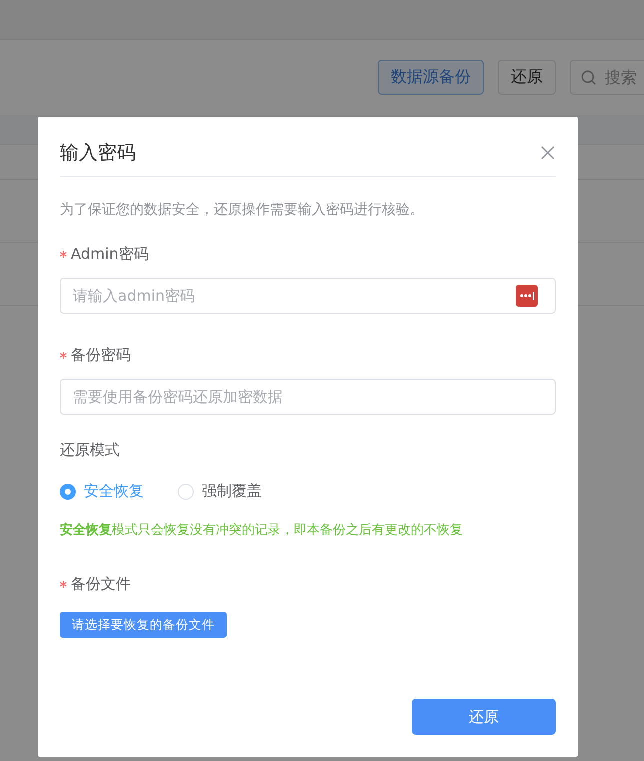 The width and height of the screenshot is (644, 761). What do you see at coordinates (90, 450) in the screenshot?
I see `field-label: 还原模式` at bounding box center [90, 450].